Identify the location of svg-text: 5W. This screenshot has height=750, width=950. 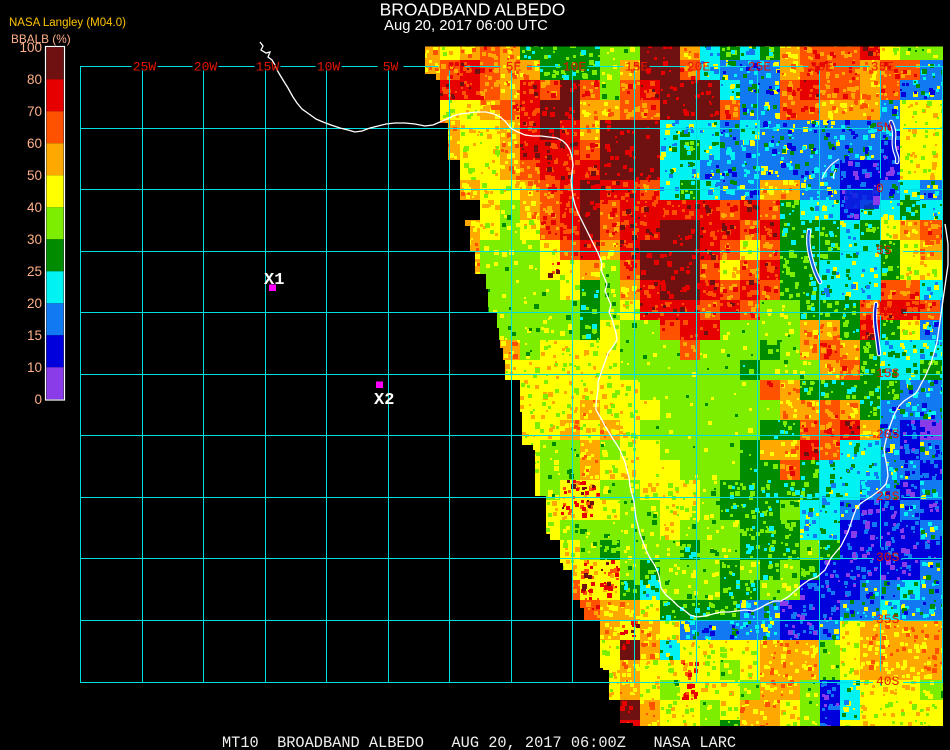
(391, 67).